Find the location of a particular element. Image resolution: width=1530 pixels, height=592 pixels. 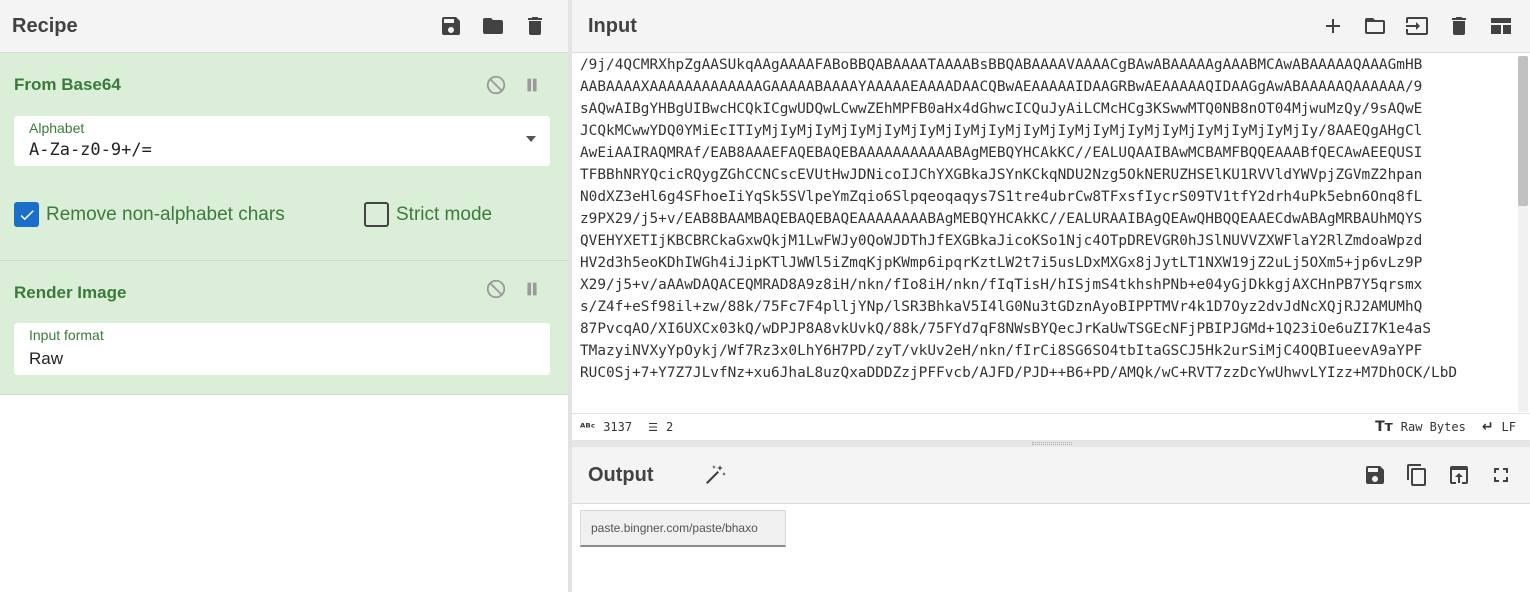

encoding-selector: Tт Raw Bytes is located at coordinates (1420, 427).